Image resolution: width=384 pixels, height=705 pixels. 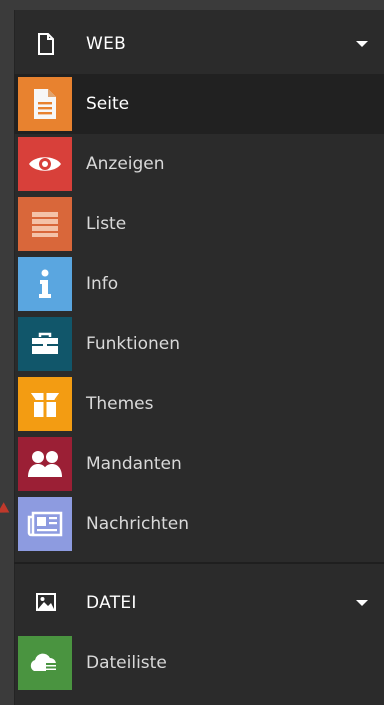 What do you see at coordinates (45, 104) in the screenshot?
I see `document-icon` at bounding box center [45, 104].